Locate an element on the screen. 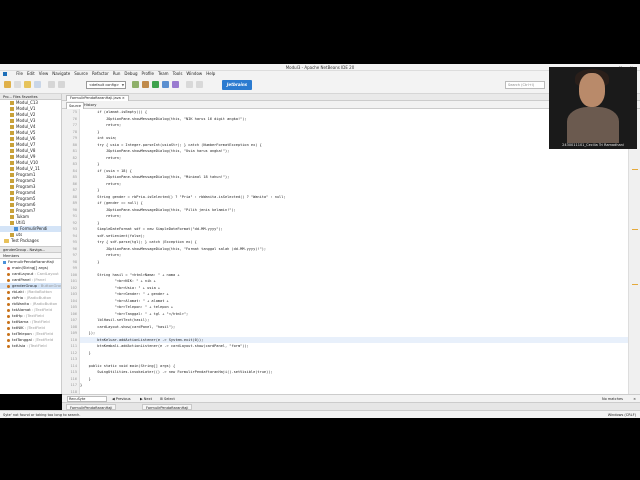 This screenshot has width=640, height=480. member-name: txtNIK is located at coordinates (18, 327).